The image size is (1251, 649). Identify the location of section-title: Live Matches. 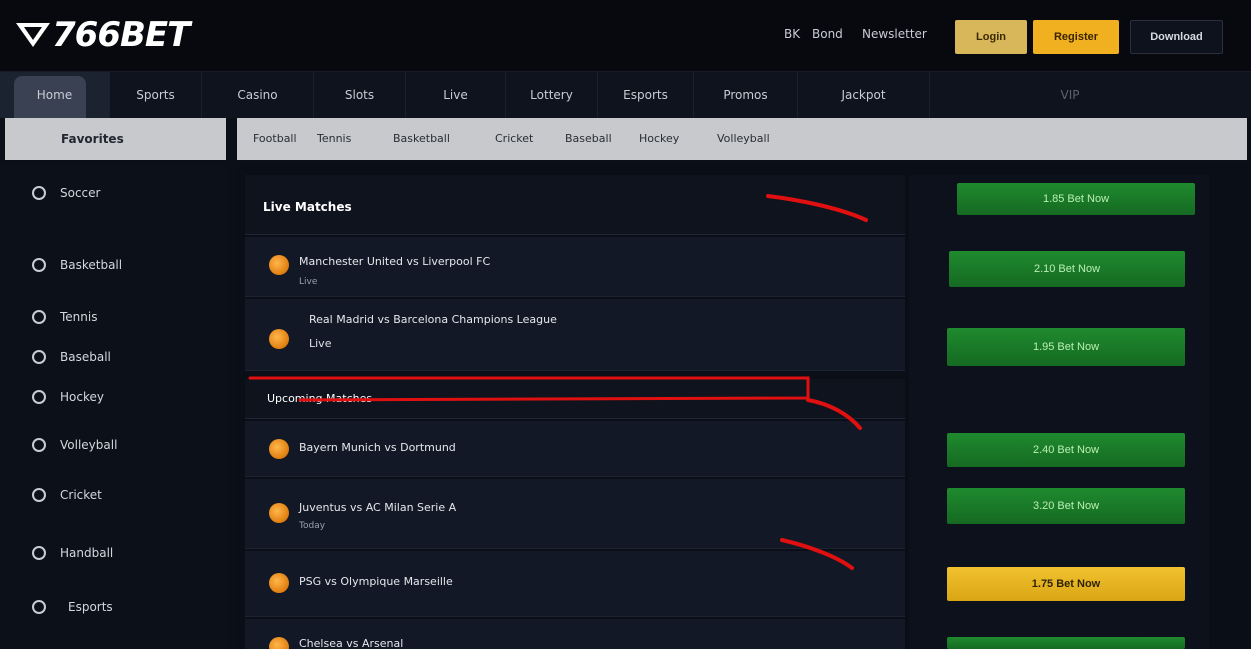
(307, 207).